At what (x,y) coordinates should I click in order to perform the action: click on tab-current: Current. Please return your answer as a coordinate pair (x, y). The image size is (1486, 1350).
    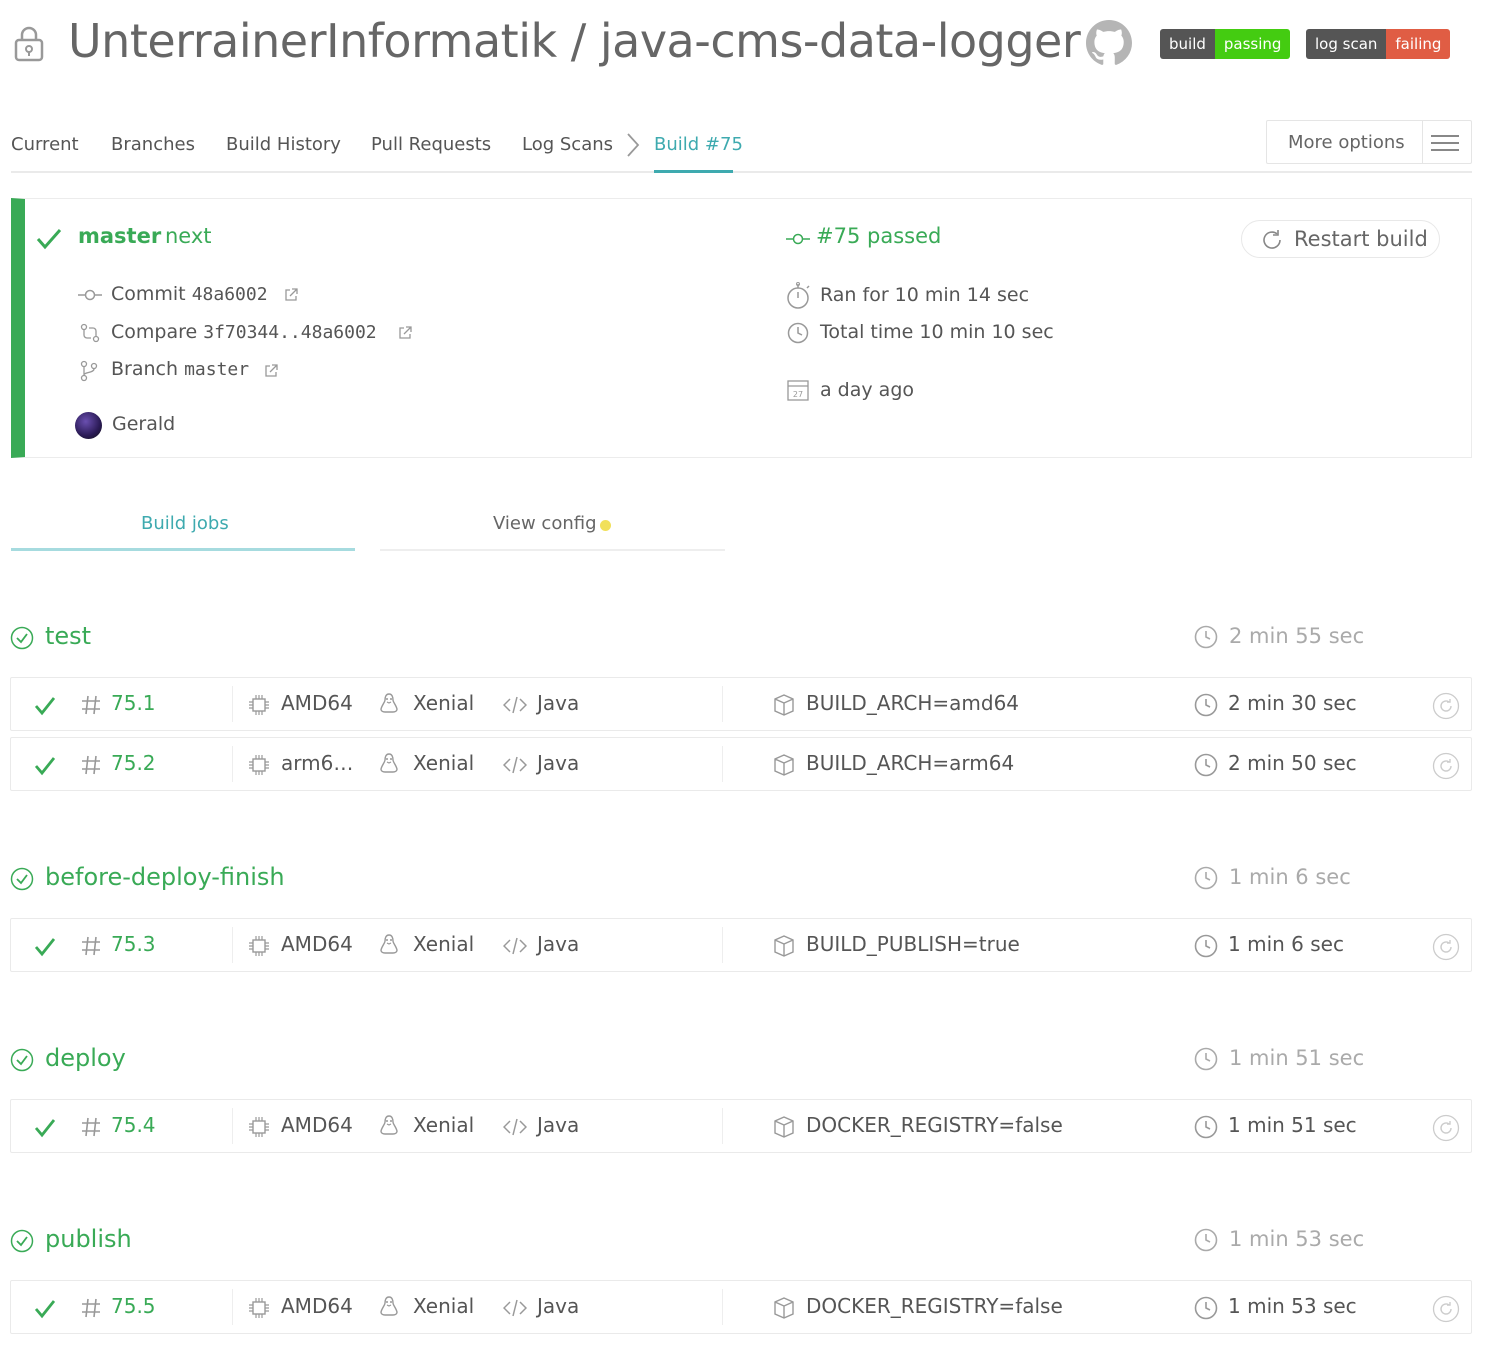
    Looking at the image, I should click on (45, 144).